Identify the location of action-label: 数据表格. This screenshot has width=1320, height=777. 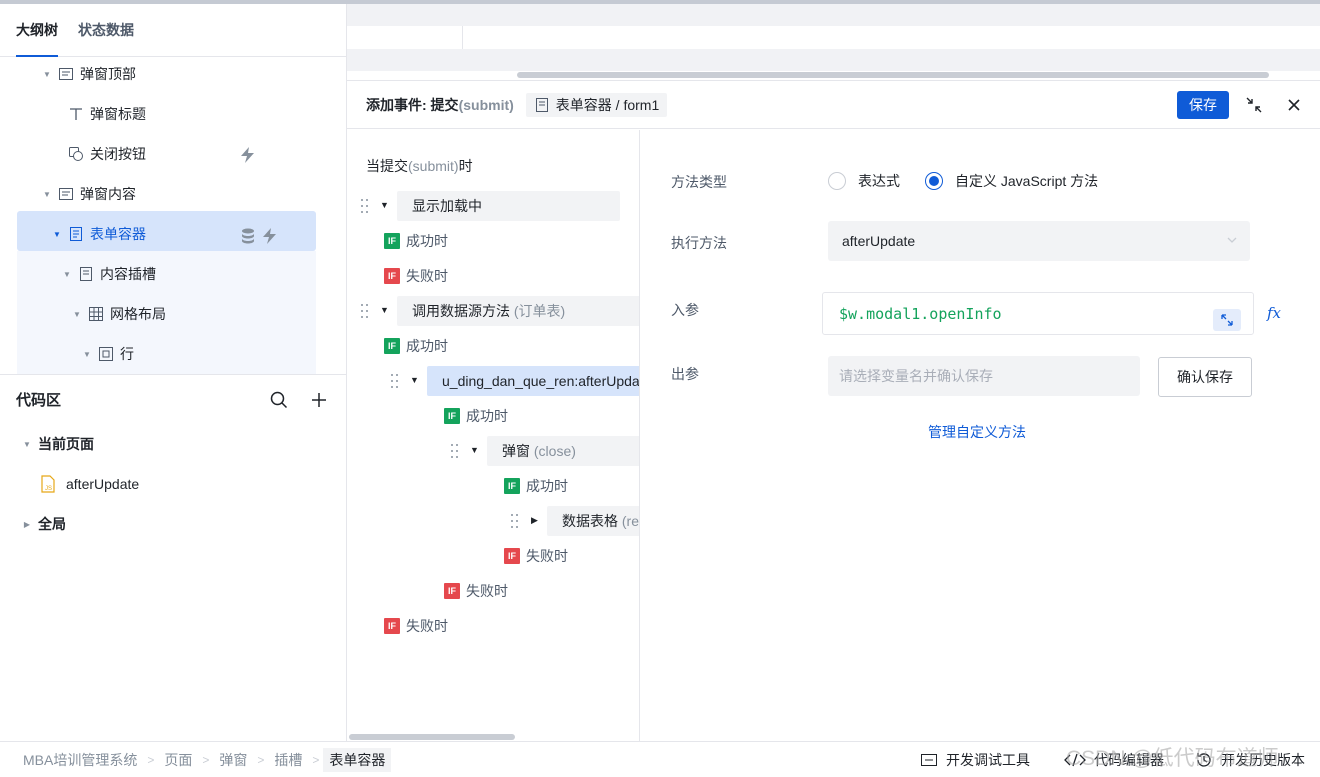
(590, 521).